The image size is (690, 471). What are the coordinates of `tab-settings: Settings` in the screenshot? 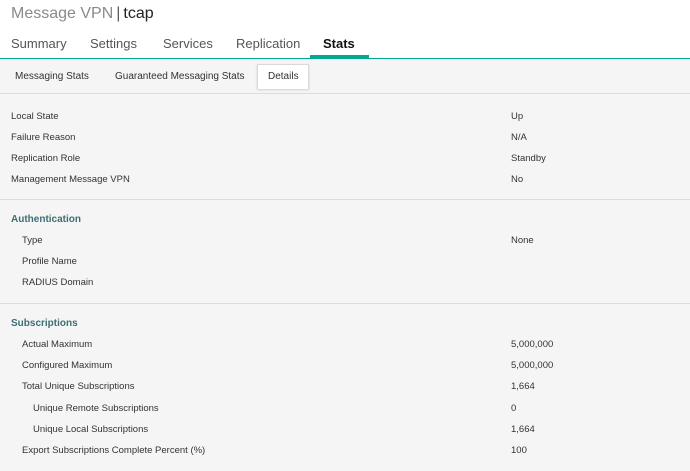 It's located at (113, 43).